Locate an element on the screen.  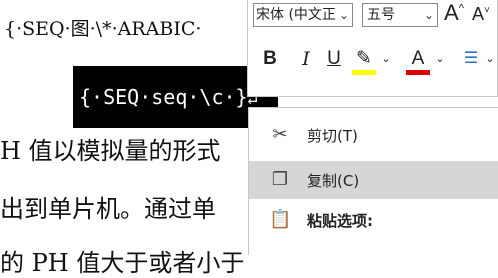
grow-font-button: A^ is located at coordinates (454, 13).